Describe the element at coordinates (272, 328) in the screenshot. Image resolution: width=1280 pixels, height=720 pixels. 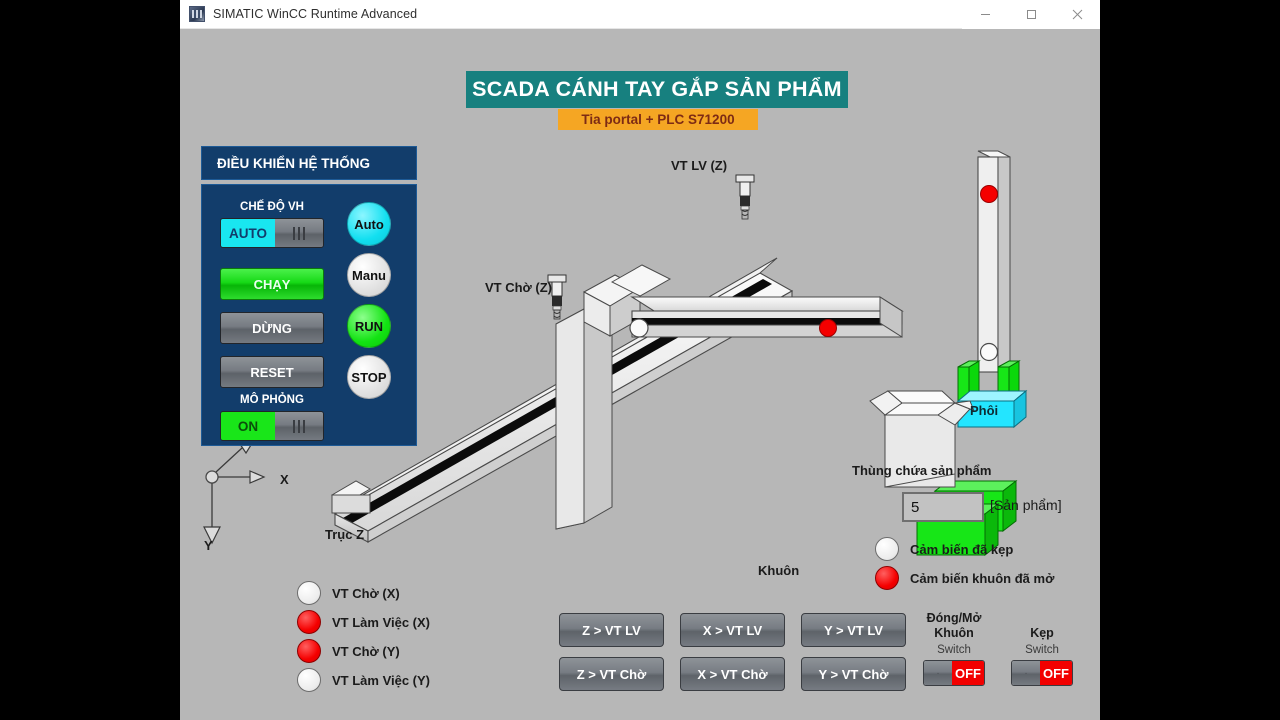
I see `stop-button: DỪNG` at that location.